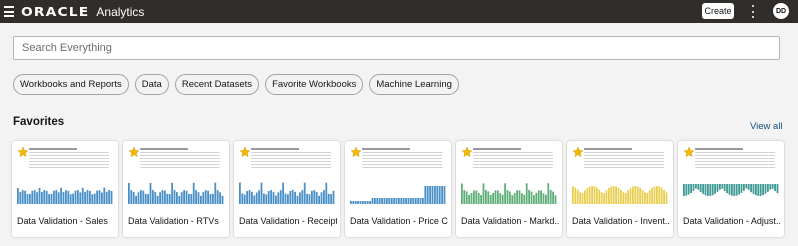 The image size is (798, 246). I want to click on favorite-card-label: Data Validation - Receipts, so click(288, 221).